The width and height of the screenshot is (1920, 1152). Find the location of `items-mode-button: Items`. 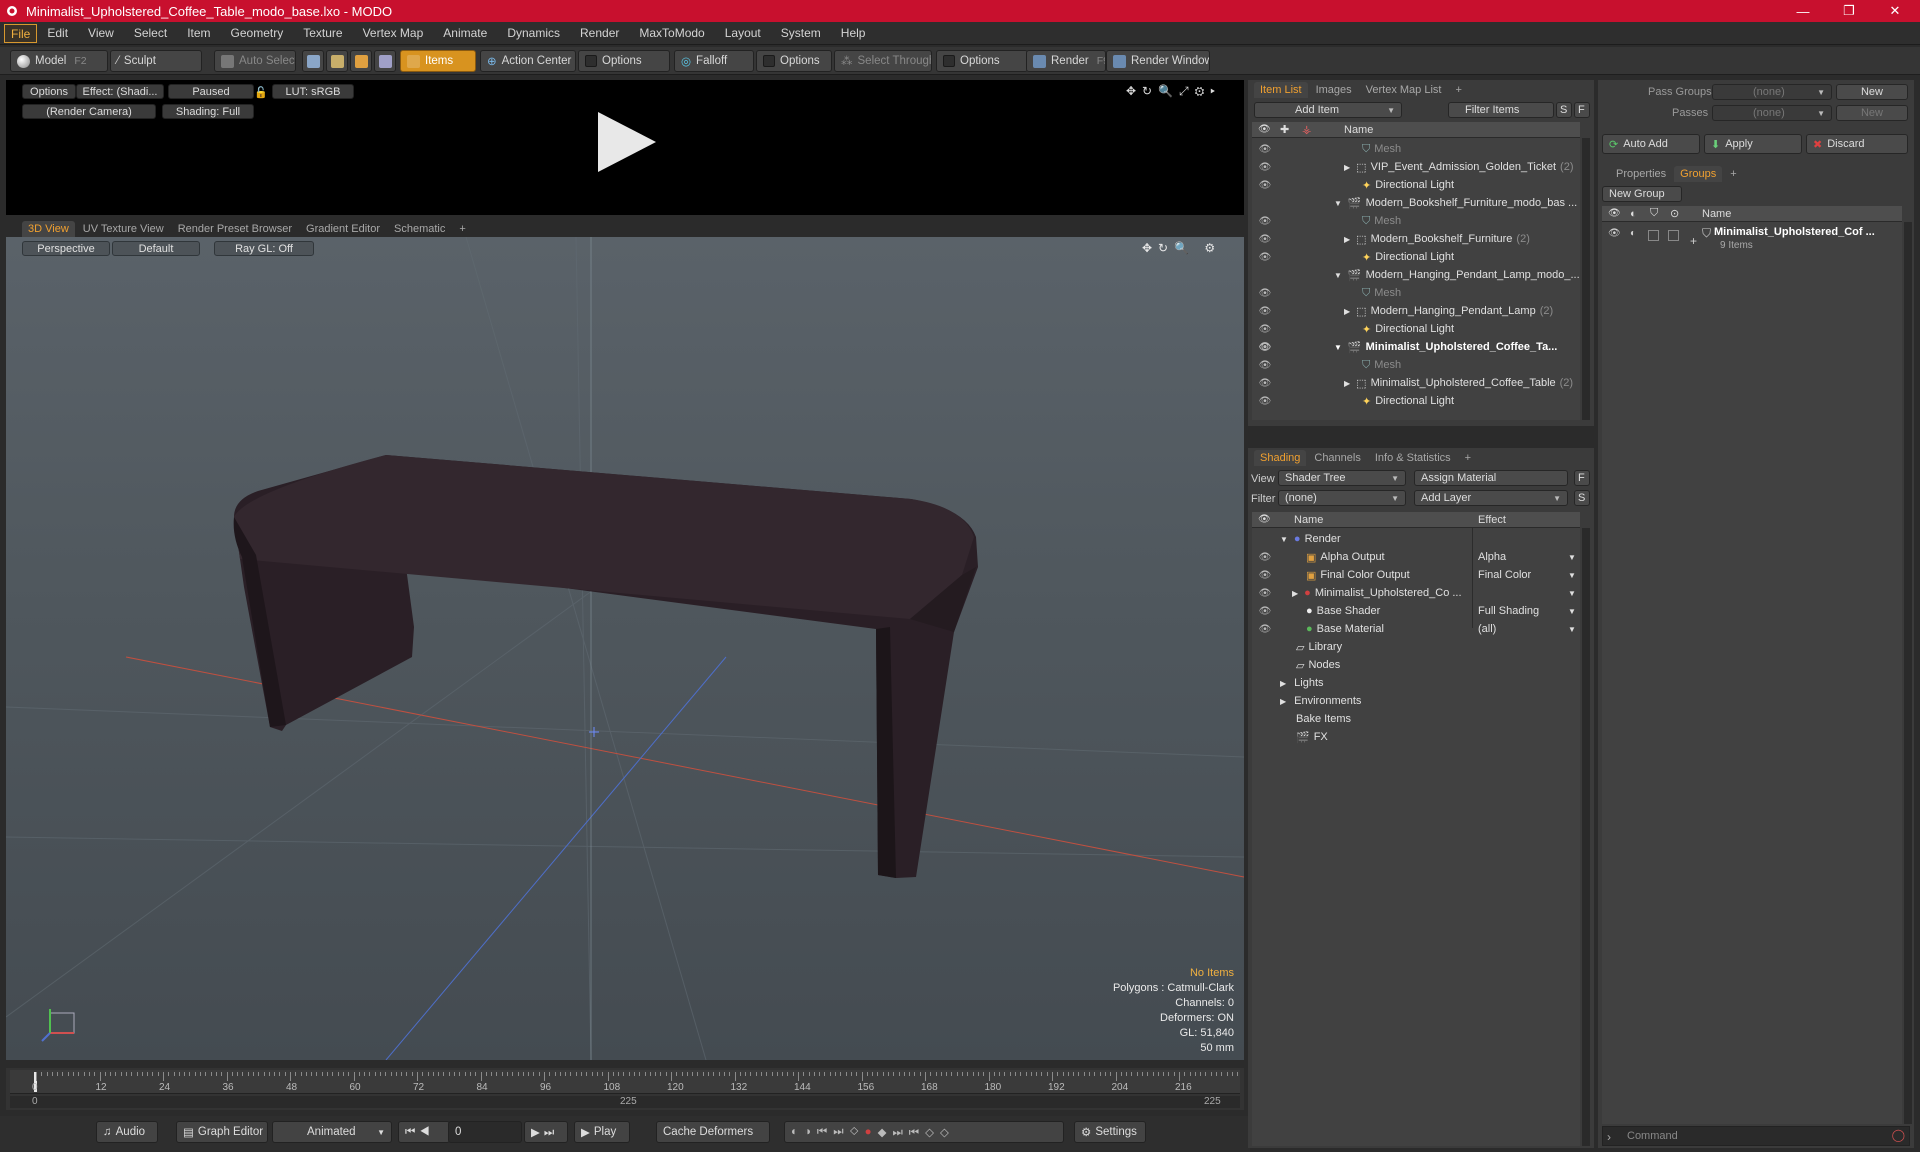

items-mode-button: Items is located at coordinates (438, 61).